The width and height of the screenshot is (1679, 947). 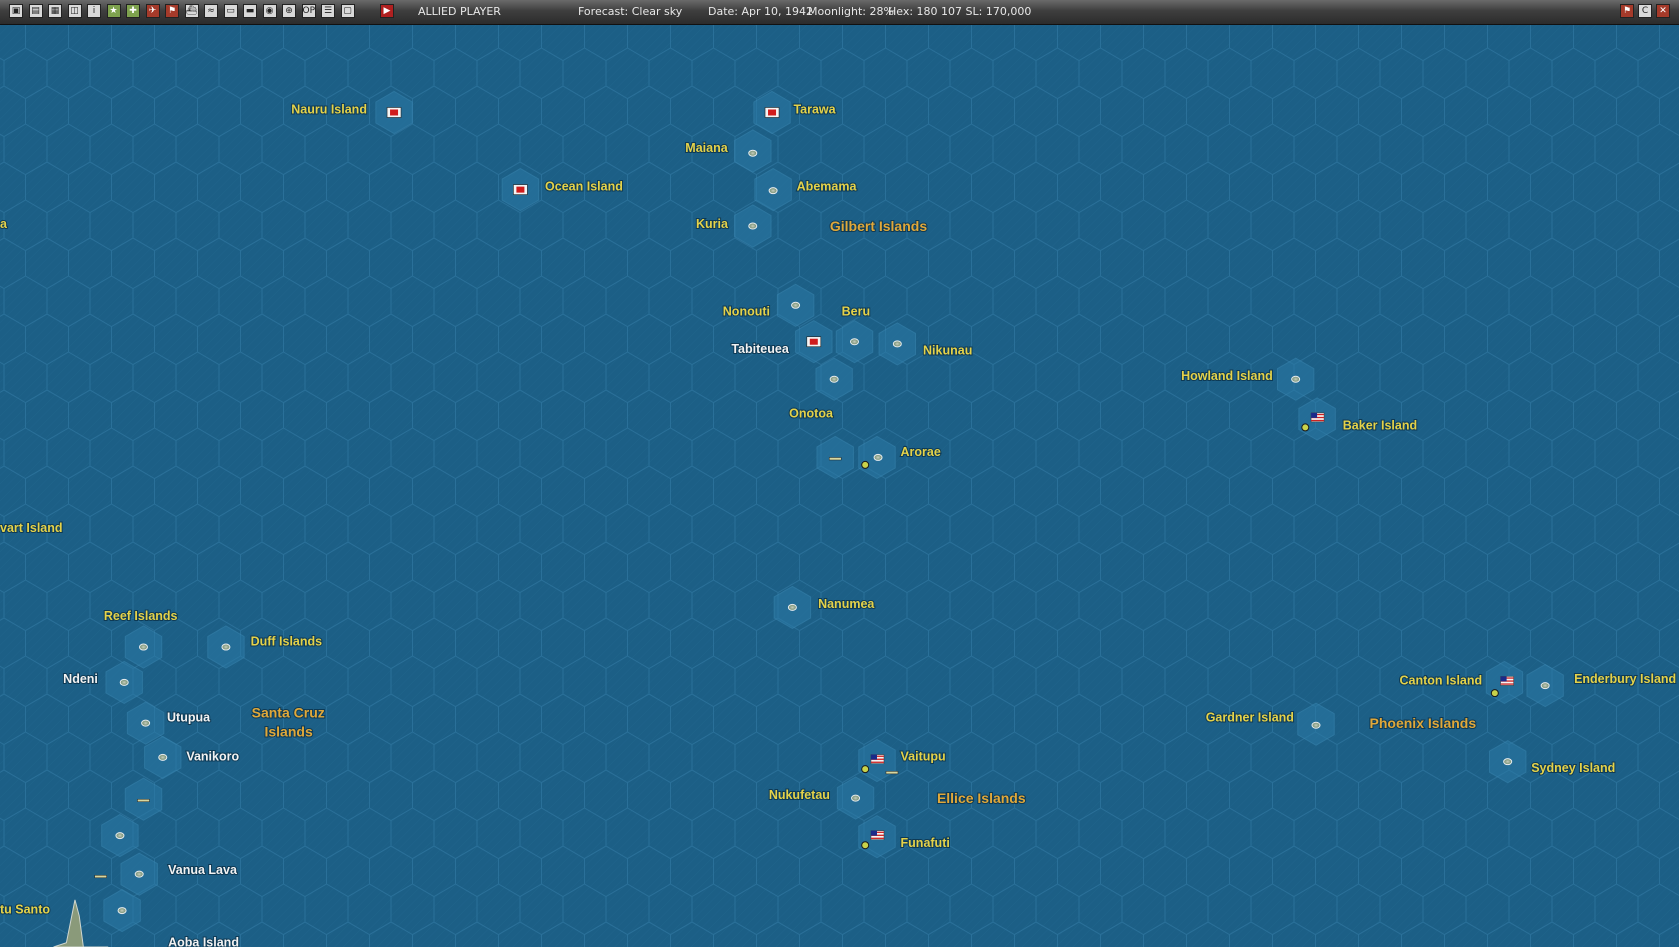 What do you see at coordinates (230, 11) in the screenshot?
I see `cargo-icon: ▭` at bounding box center [230, 11].